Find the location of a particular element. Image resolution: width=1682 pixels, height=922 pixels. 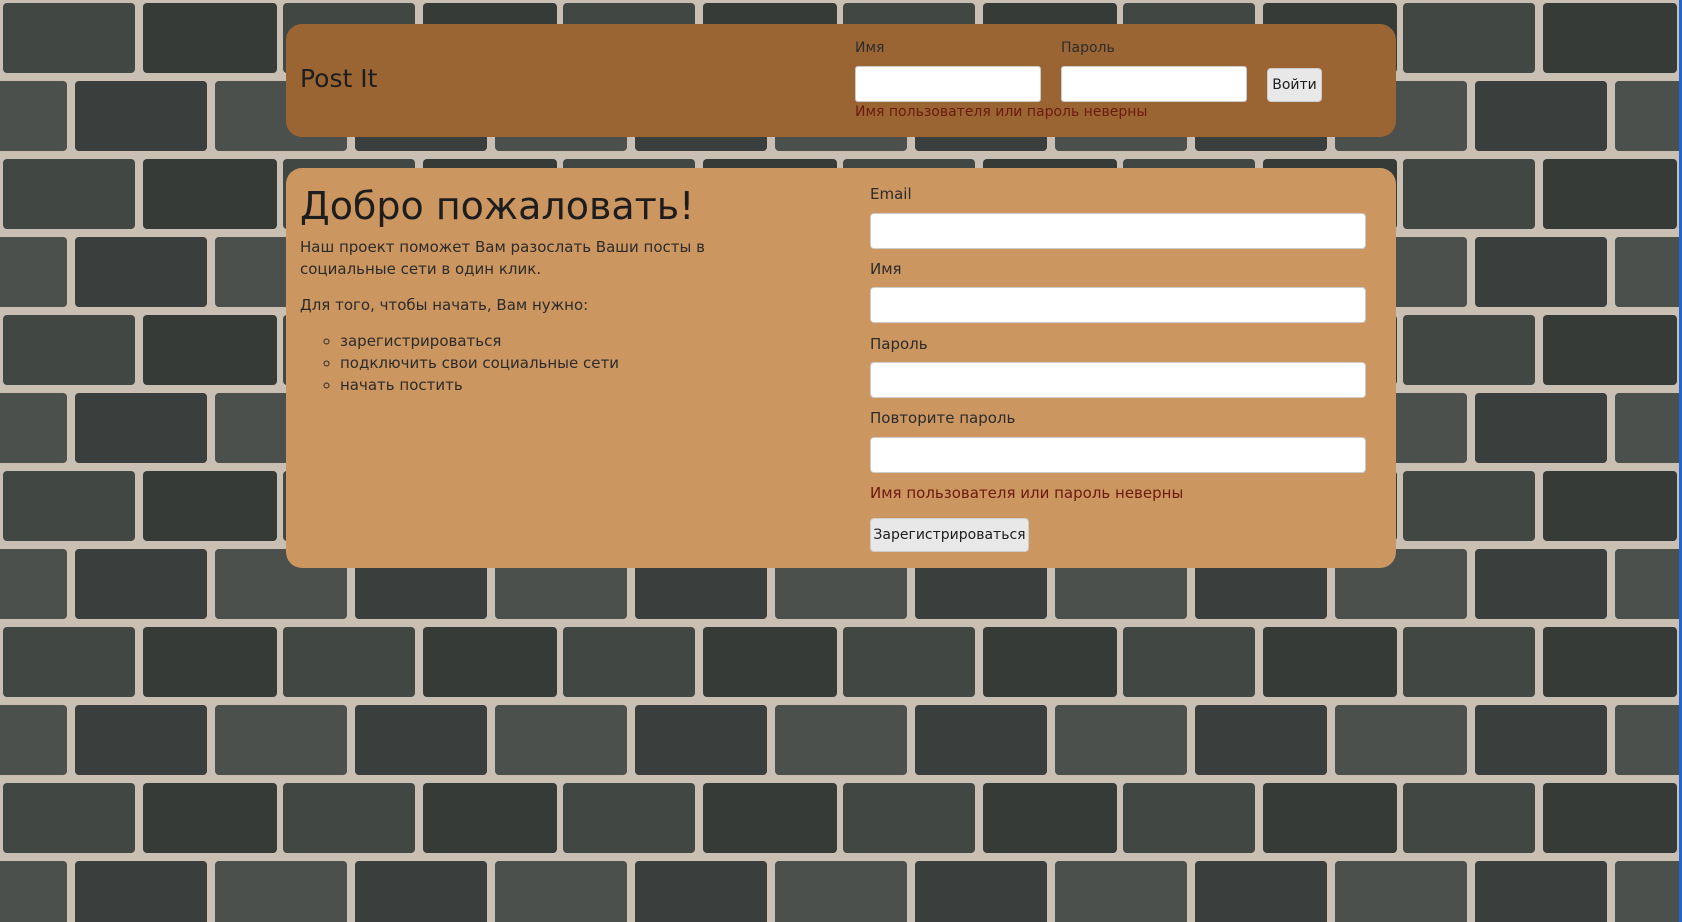

step-start-posting: начать постить is located at coordinates (479, 385).